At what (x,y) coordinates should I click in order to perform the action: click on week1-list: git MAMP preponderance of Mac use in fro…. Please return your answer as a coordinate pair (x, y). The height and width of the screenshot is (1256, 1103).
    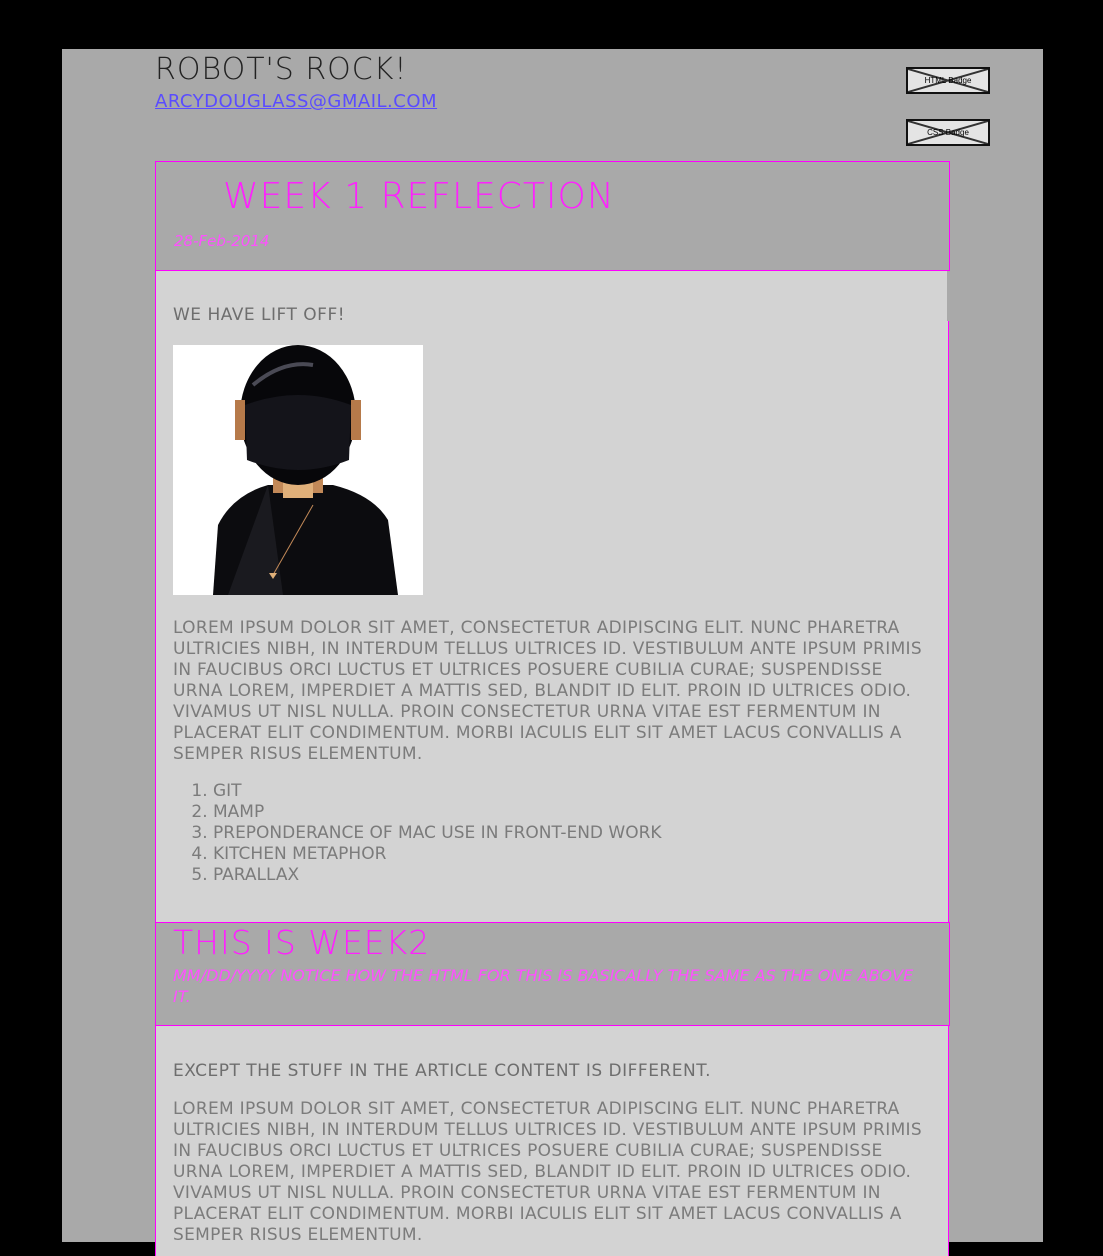
    Looking at the image, I should click on (417, 833).